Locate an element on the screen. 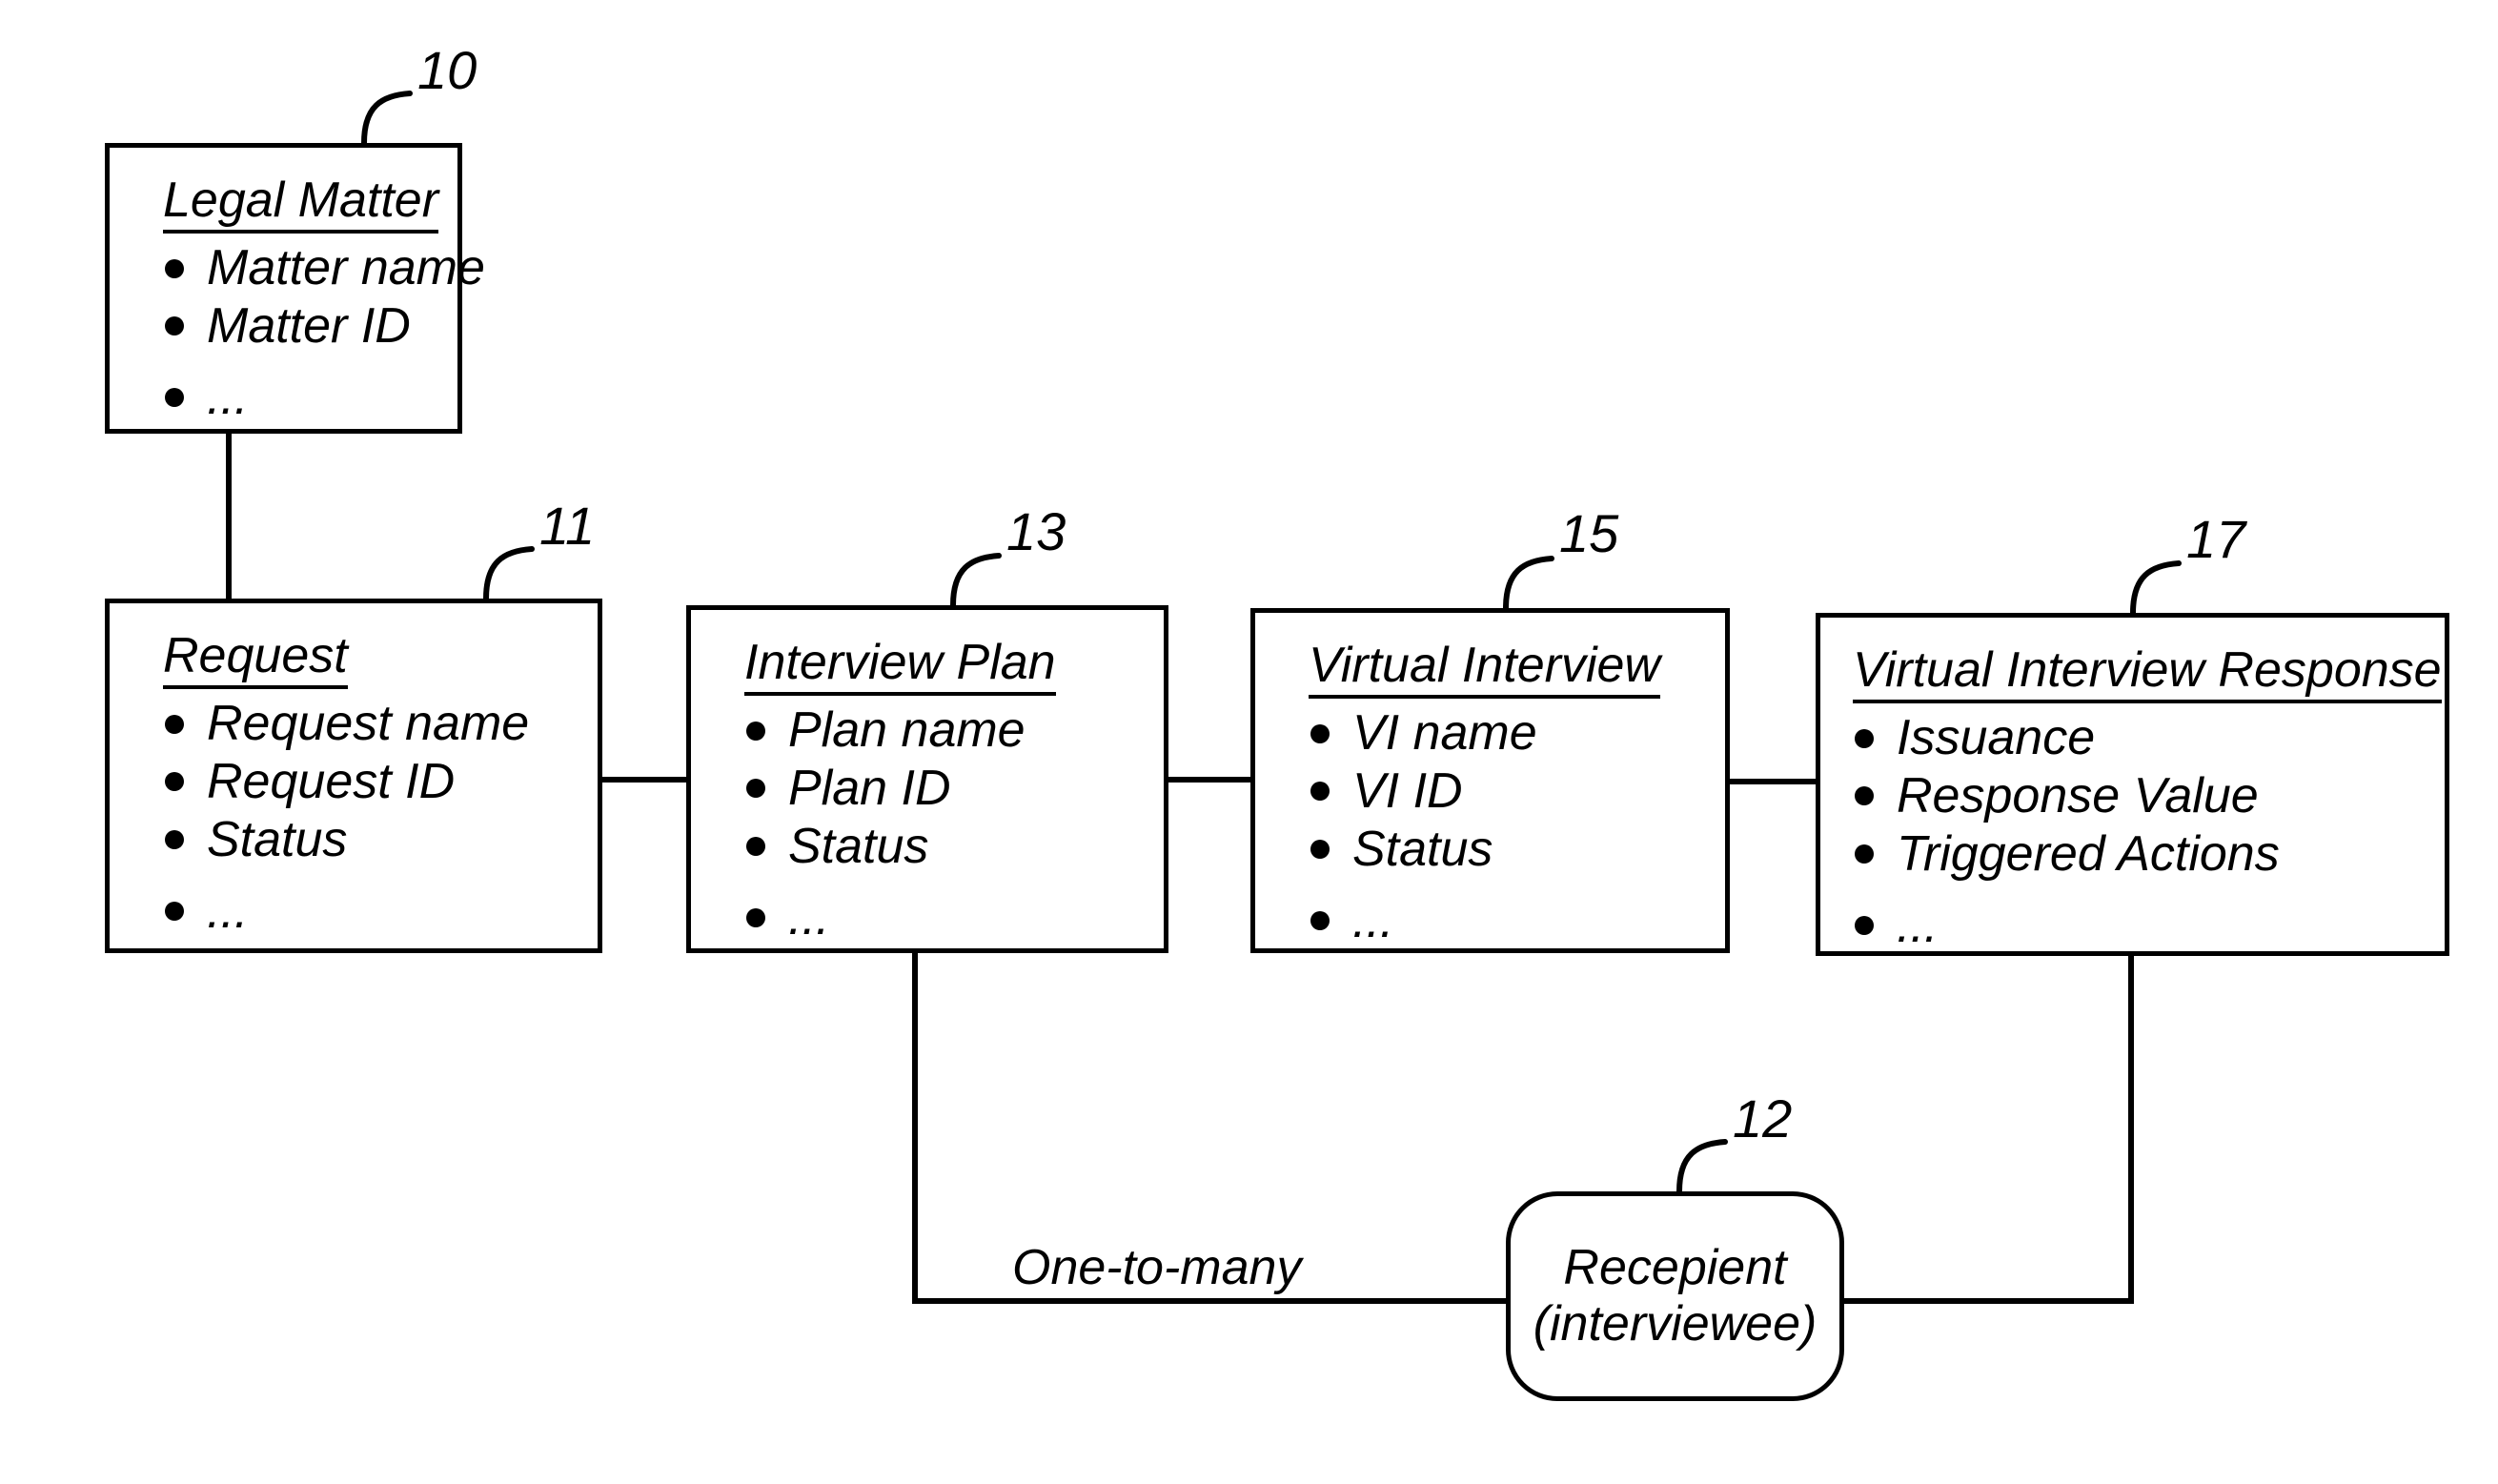 The image size is (2498, 1484). attribute-item: VI name is located at coordinates (1517, 733).